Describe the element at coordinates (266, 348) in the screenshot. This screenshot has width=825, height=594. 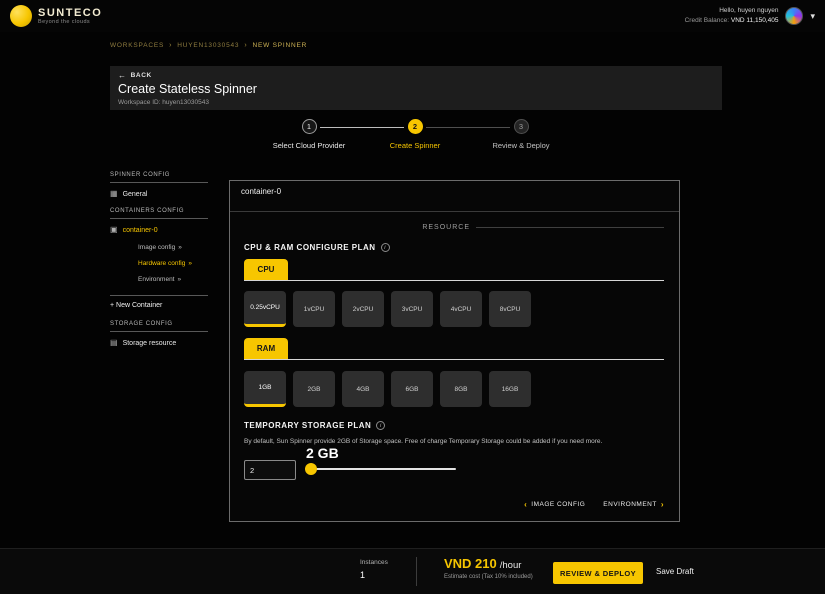
I see `ram-tab: RAM` at that location.